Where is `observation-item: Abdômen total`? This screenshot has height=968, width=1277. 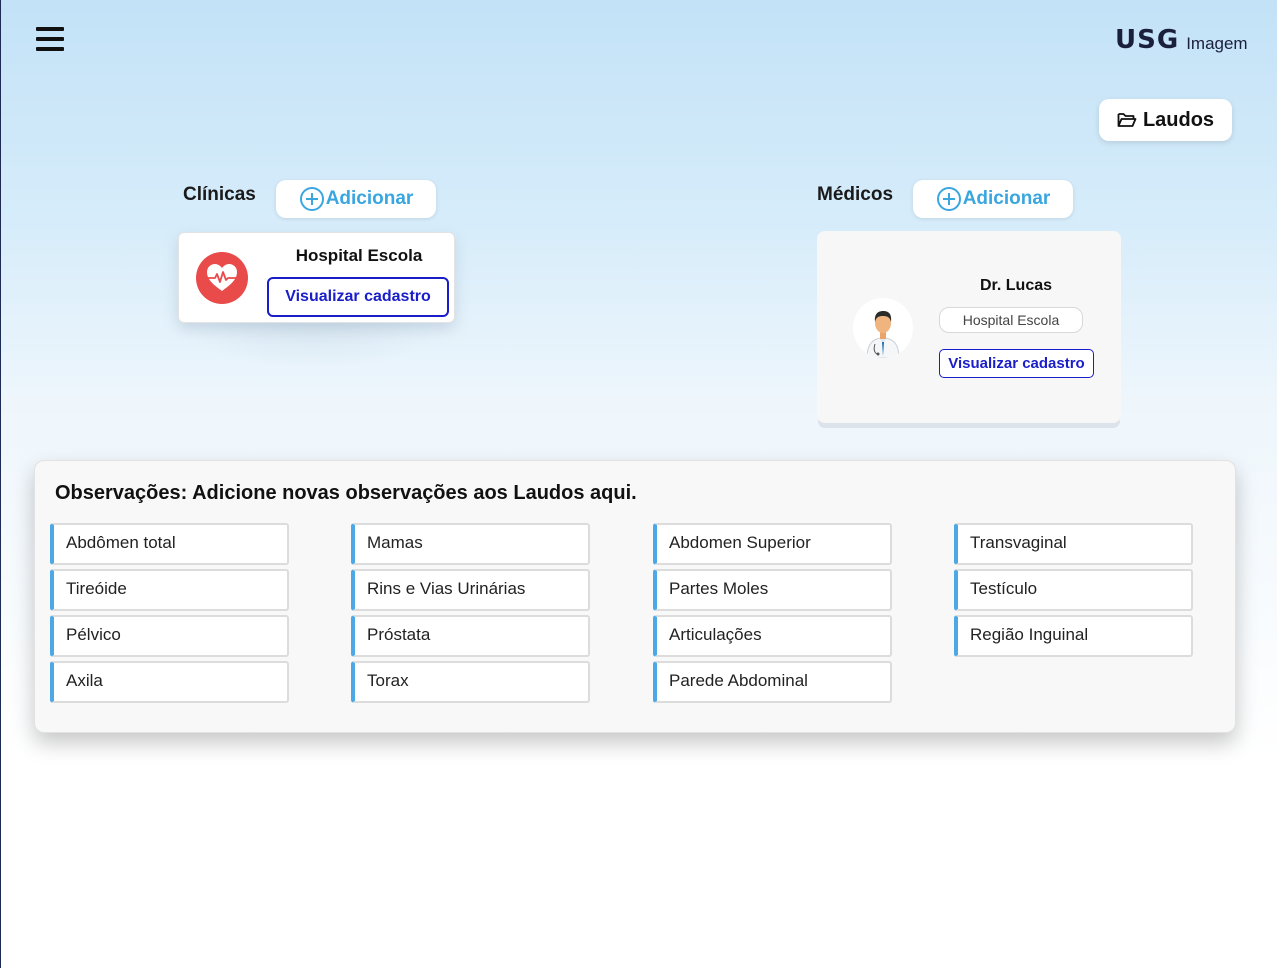 observation-item: Abdômen total is located at coordinates (169, 544).